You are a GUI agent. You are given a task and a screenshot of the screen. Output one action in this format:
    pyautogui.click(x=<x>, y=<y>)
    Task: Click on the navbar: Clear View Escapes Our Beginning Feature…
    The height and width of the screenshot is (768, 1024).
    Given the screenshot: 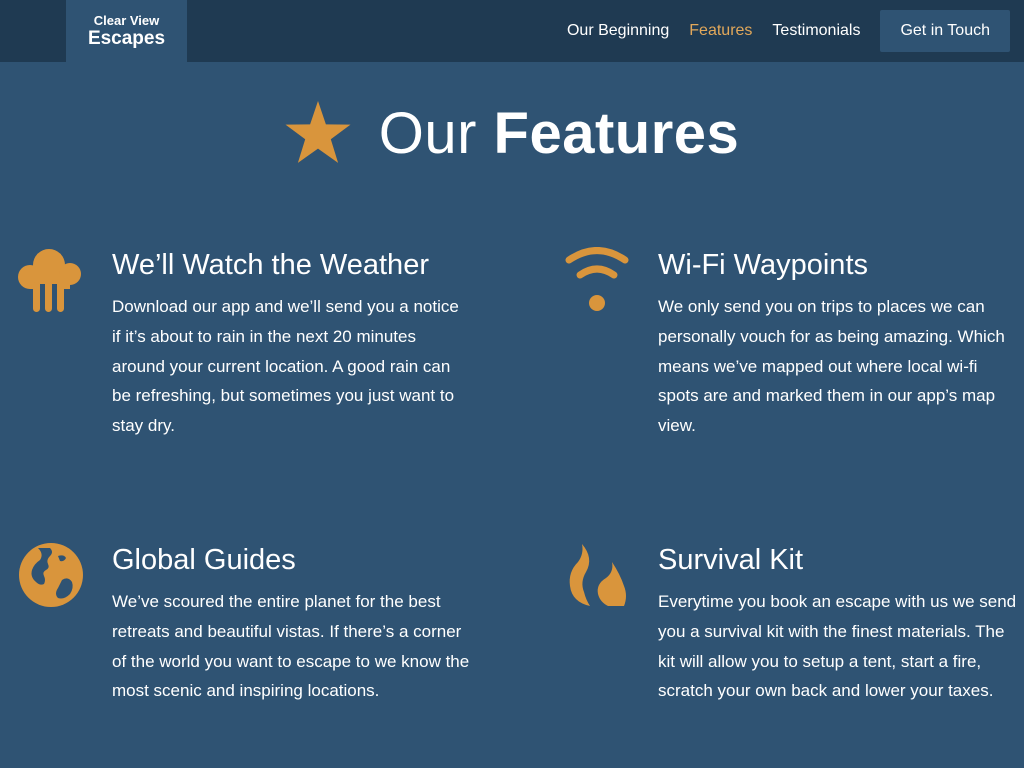 What is the action you would take?
    pyautogui.click(x=512, y=31)
    